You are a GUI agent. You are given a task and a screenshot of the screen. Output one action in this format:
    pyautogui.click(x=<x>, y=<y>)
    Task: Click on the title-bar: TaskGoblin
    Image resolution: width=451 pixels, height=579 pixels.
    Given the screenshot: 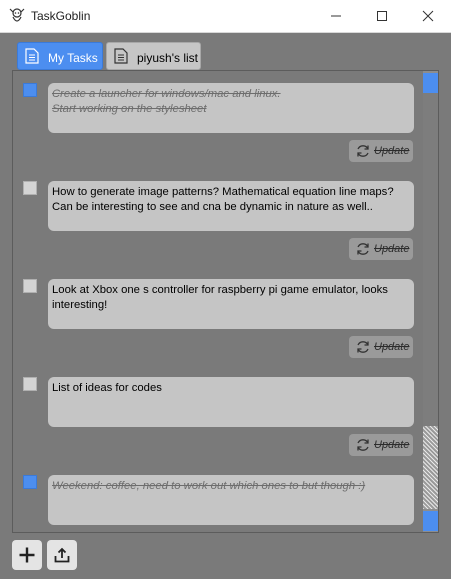 What is the action you would take?
    pyautogui.click(x=225, y=16)
    